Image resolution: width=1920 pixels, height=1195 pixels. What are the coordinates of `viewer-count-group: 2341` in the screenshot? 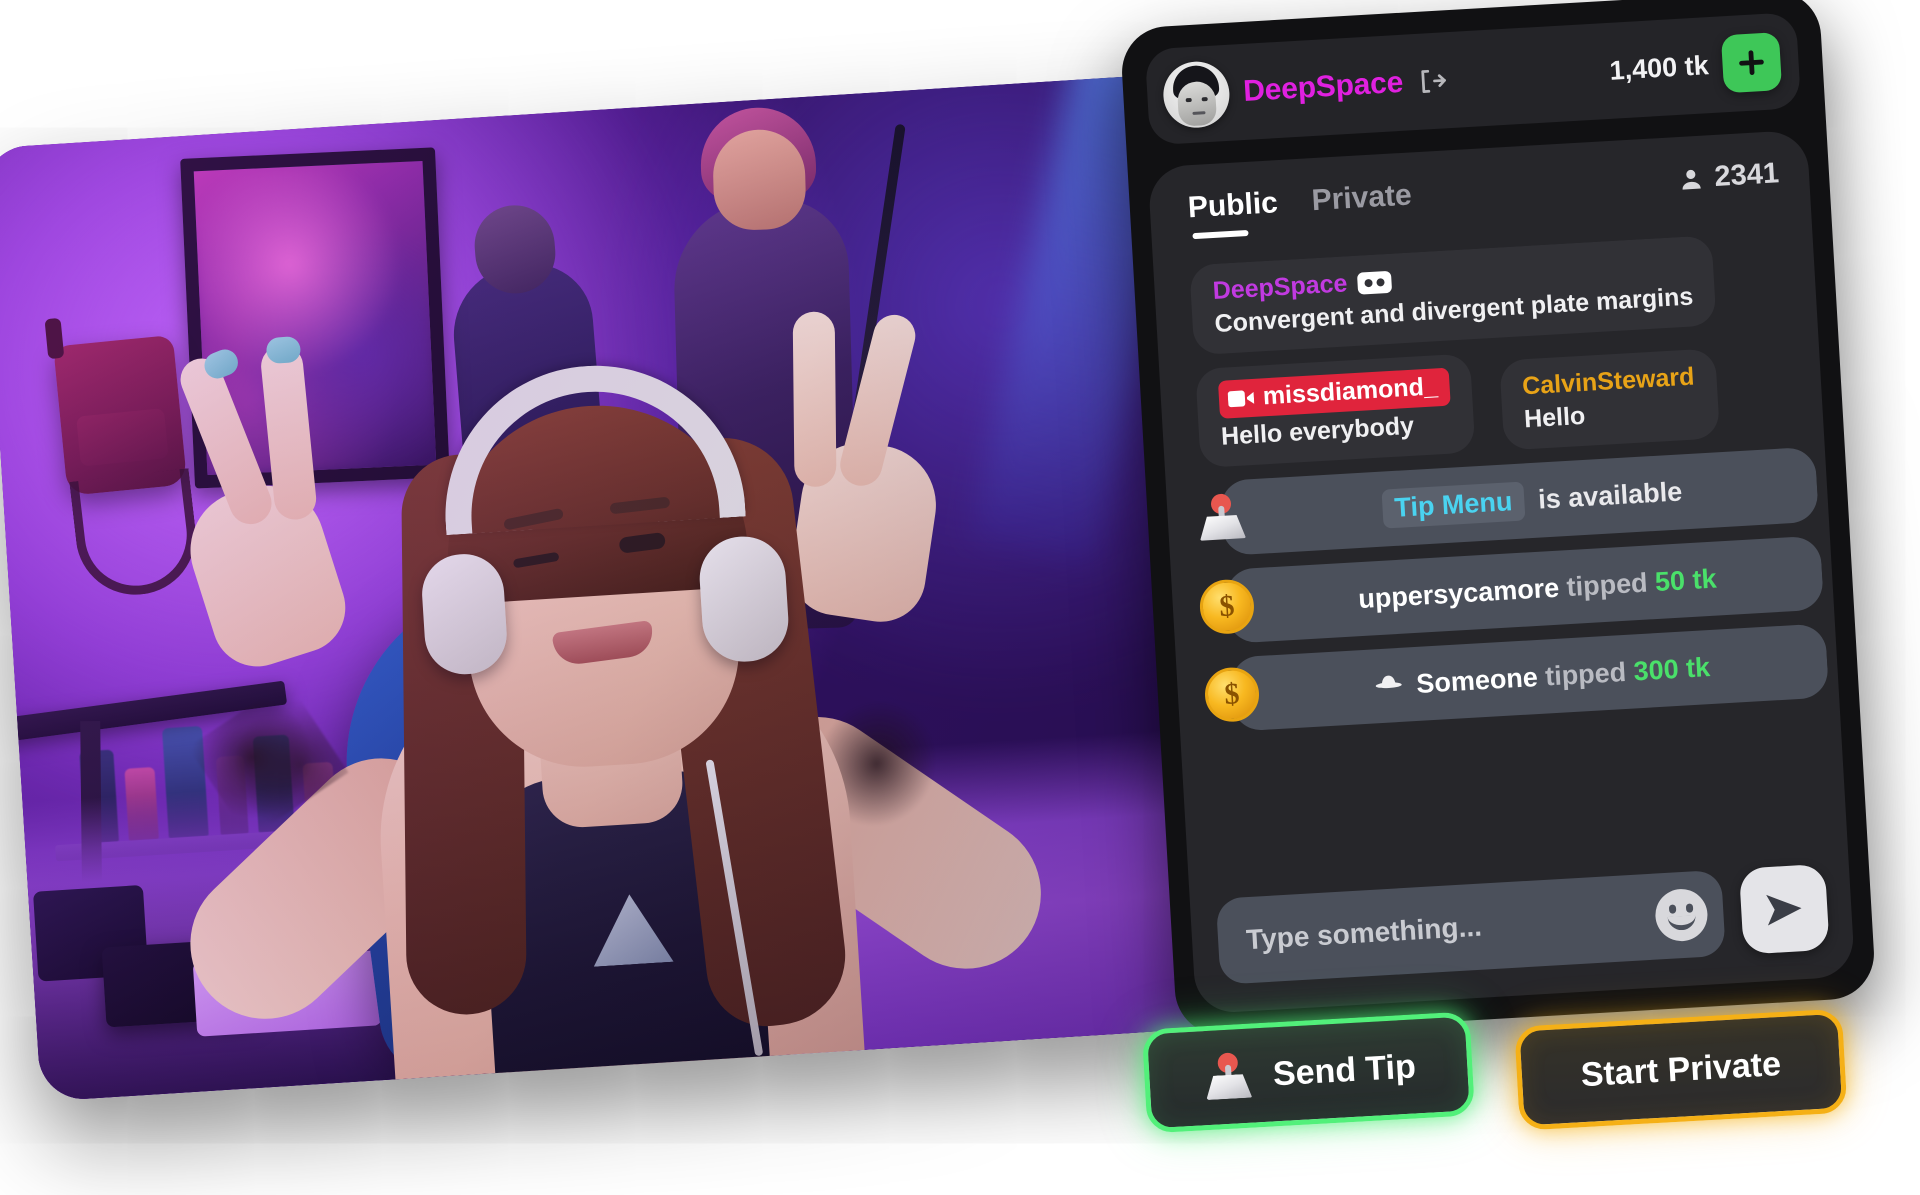 It's located at (1729, 176).